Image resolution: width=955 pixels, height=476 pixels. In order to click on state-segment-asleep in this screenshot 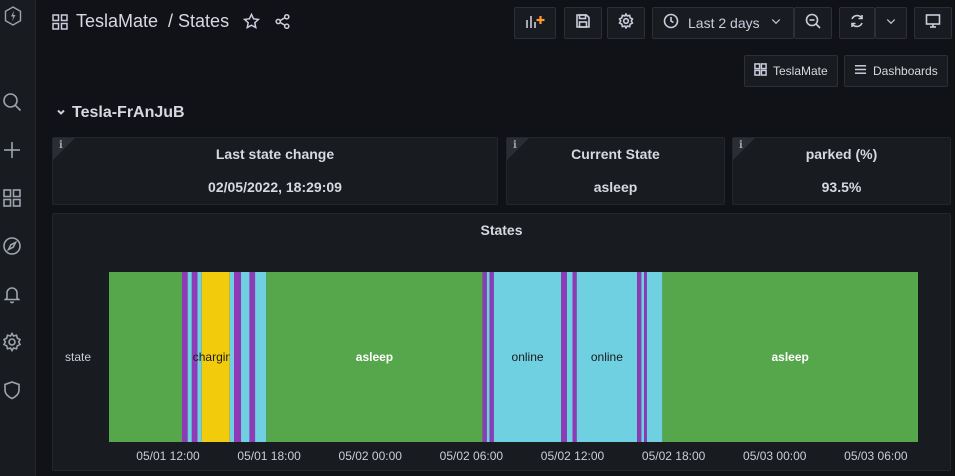, I will do `click(146, 357)`.